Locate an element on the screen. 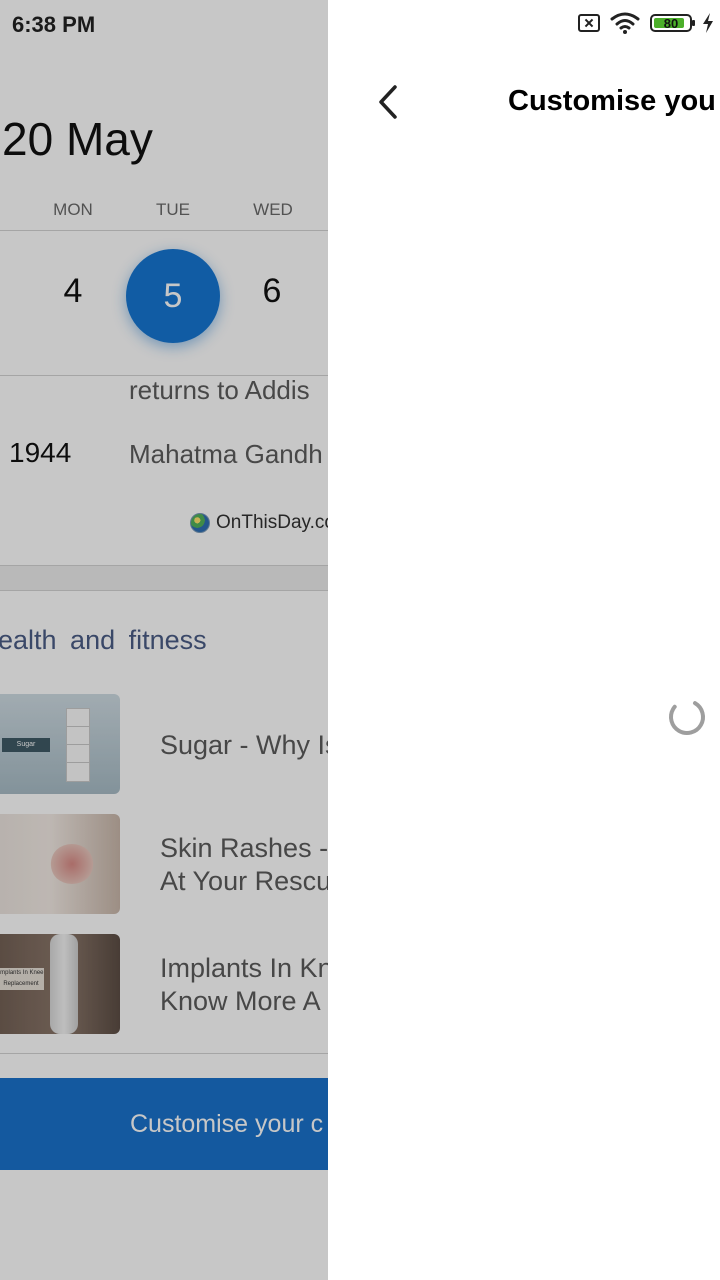 The height and width of the screenshot is (1280, 720). loading-spinner-icon is located at coordinates (687, 717).